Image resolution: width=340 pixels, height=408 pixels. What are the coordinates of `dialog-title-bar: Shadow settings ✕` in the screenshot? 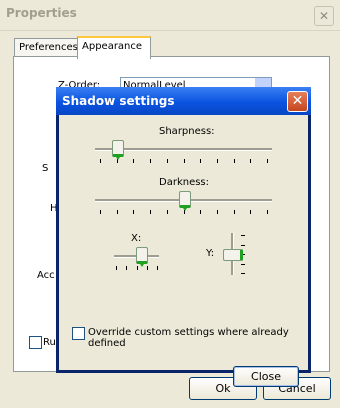 It's located at (183, 101).